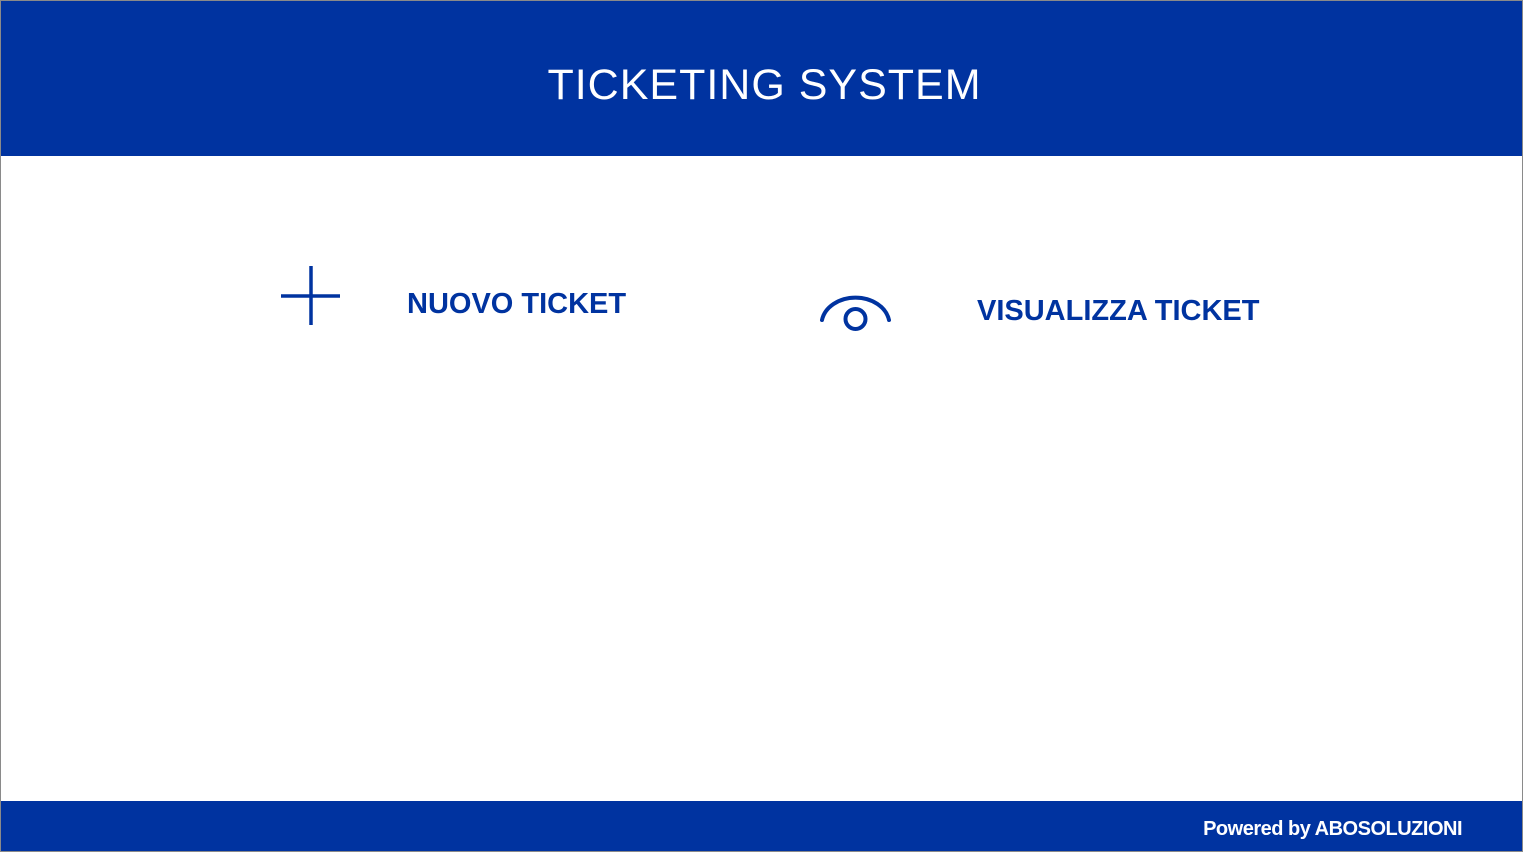 The height and width of the screenshot is (852, 1523). What do you see at coordinates (1332, 829) in the screenshot?
I see `powered-by-text: Powered by ABOSOLUZIONI` at bounding box center [1332, 829].